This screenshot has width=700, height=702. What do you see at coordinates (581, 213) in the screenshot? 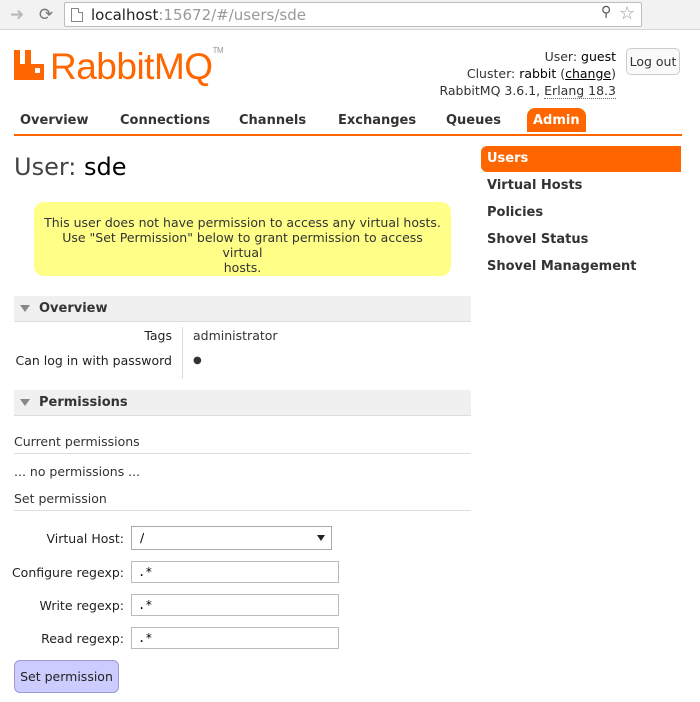
I see `sidemenu-item-policies: Policies` at bounding box center [581, 213].